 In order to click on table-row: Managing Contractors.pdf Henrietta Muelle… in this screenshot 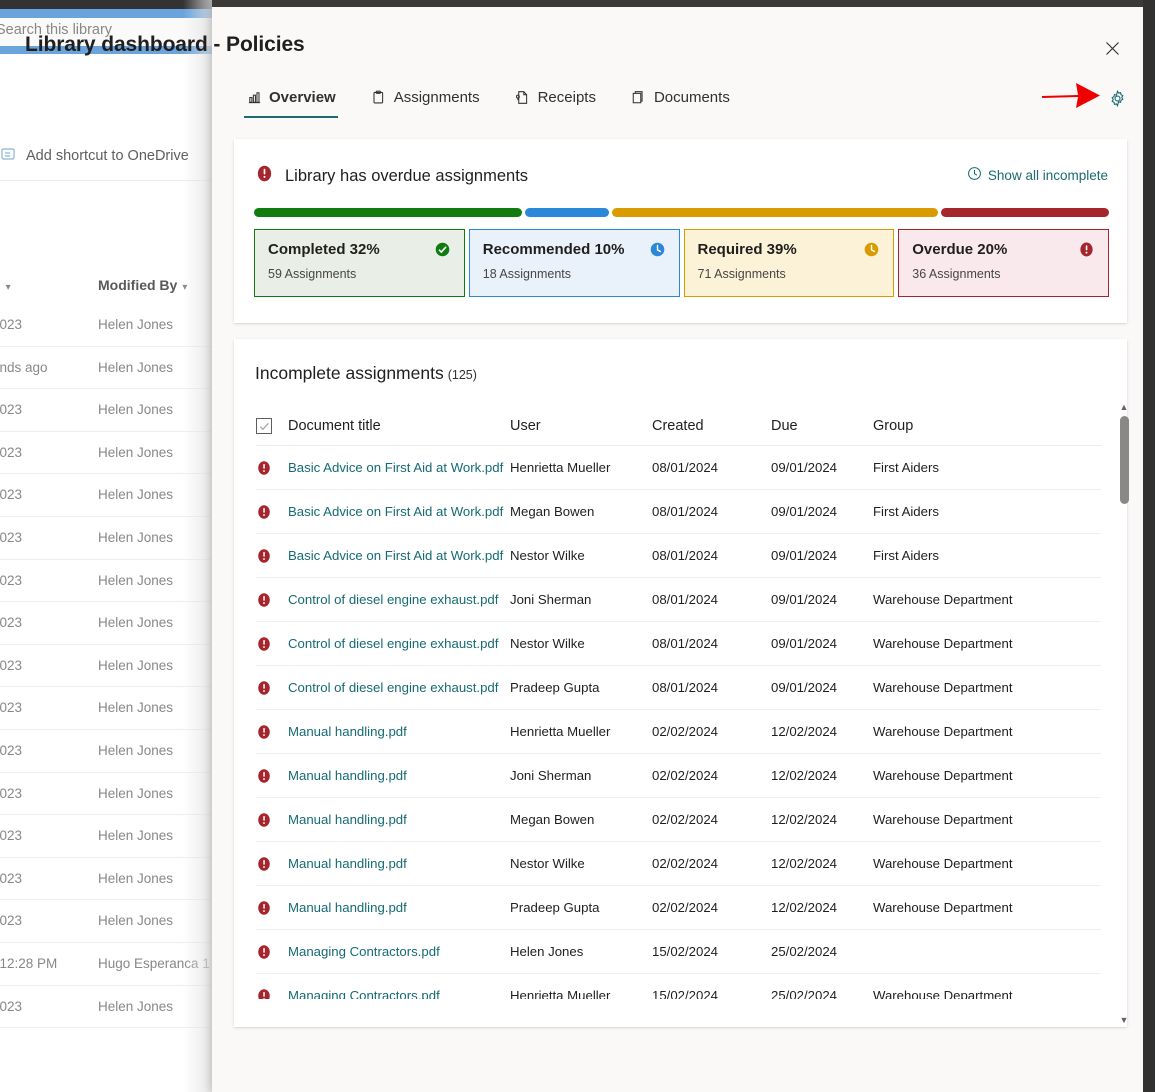, I will do `click(678, 986)`.